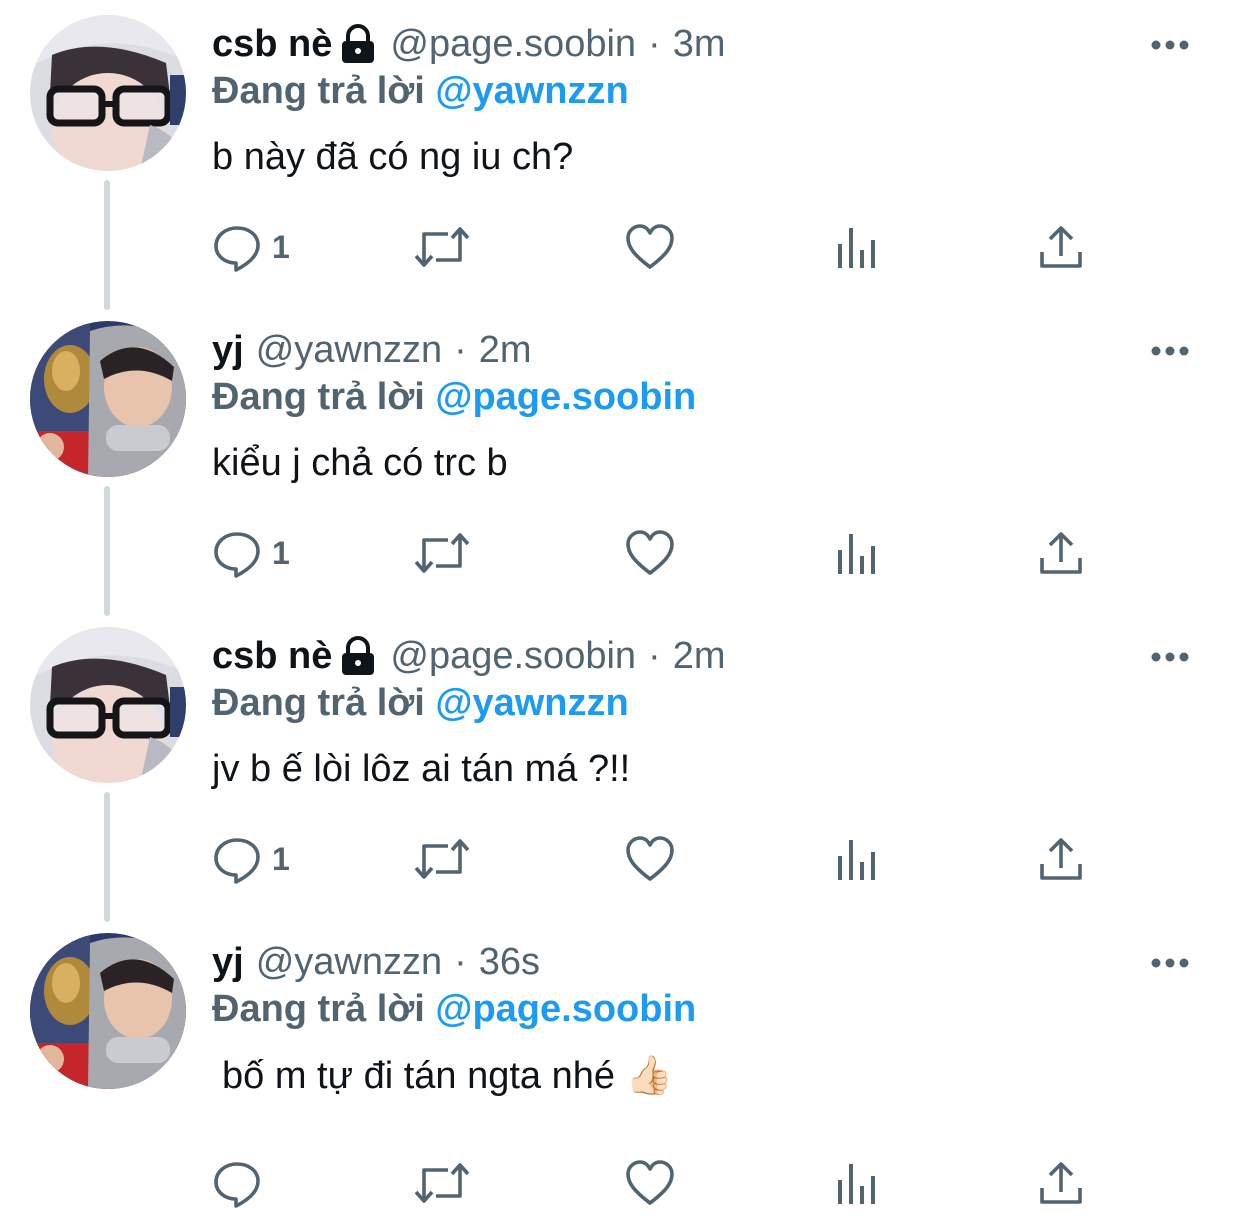 This screenshot has height=1224, width=1242. I want to click on reply-button, so click(242, 1183).